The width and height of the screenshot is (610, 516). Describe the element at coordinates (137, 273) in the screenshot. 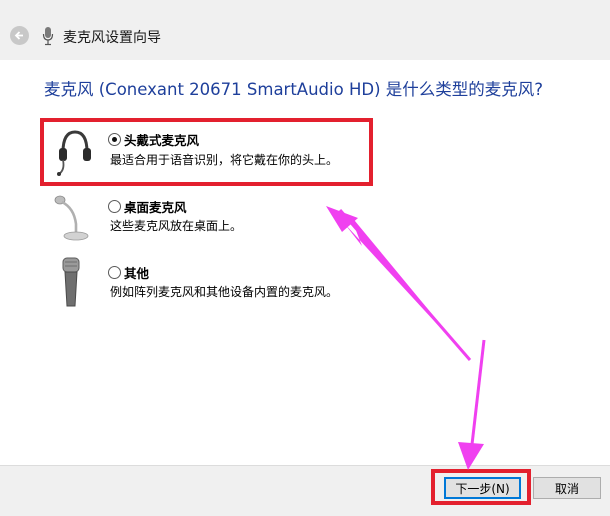

I see `option-other-label: 其他` at that location.